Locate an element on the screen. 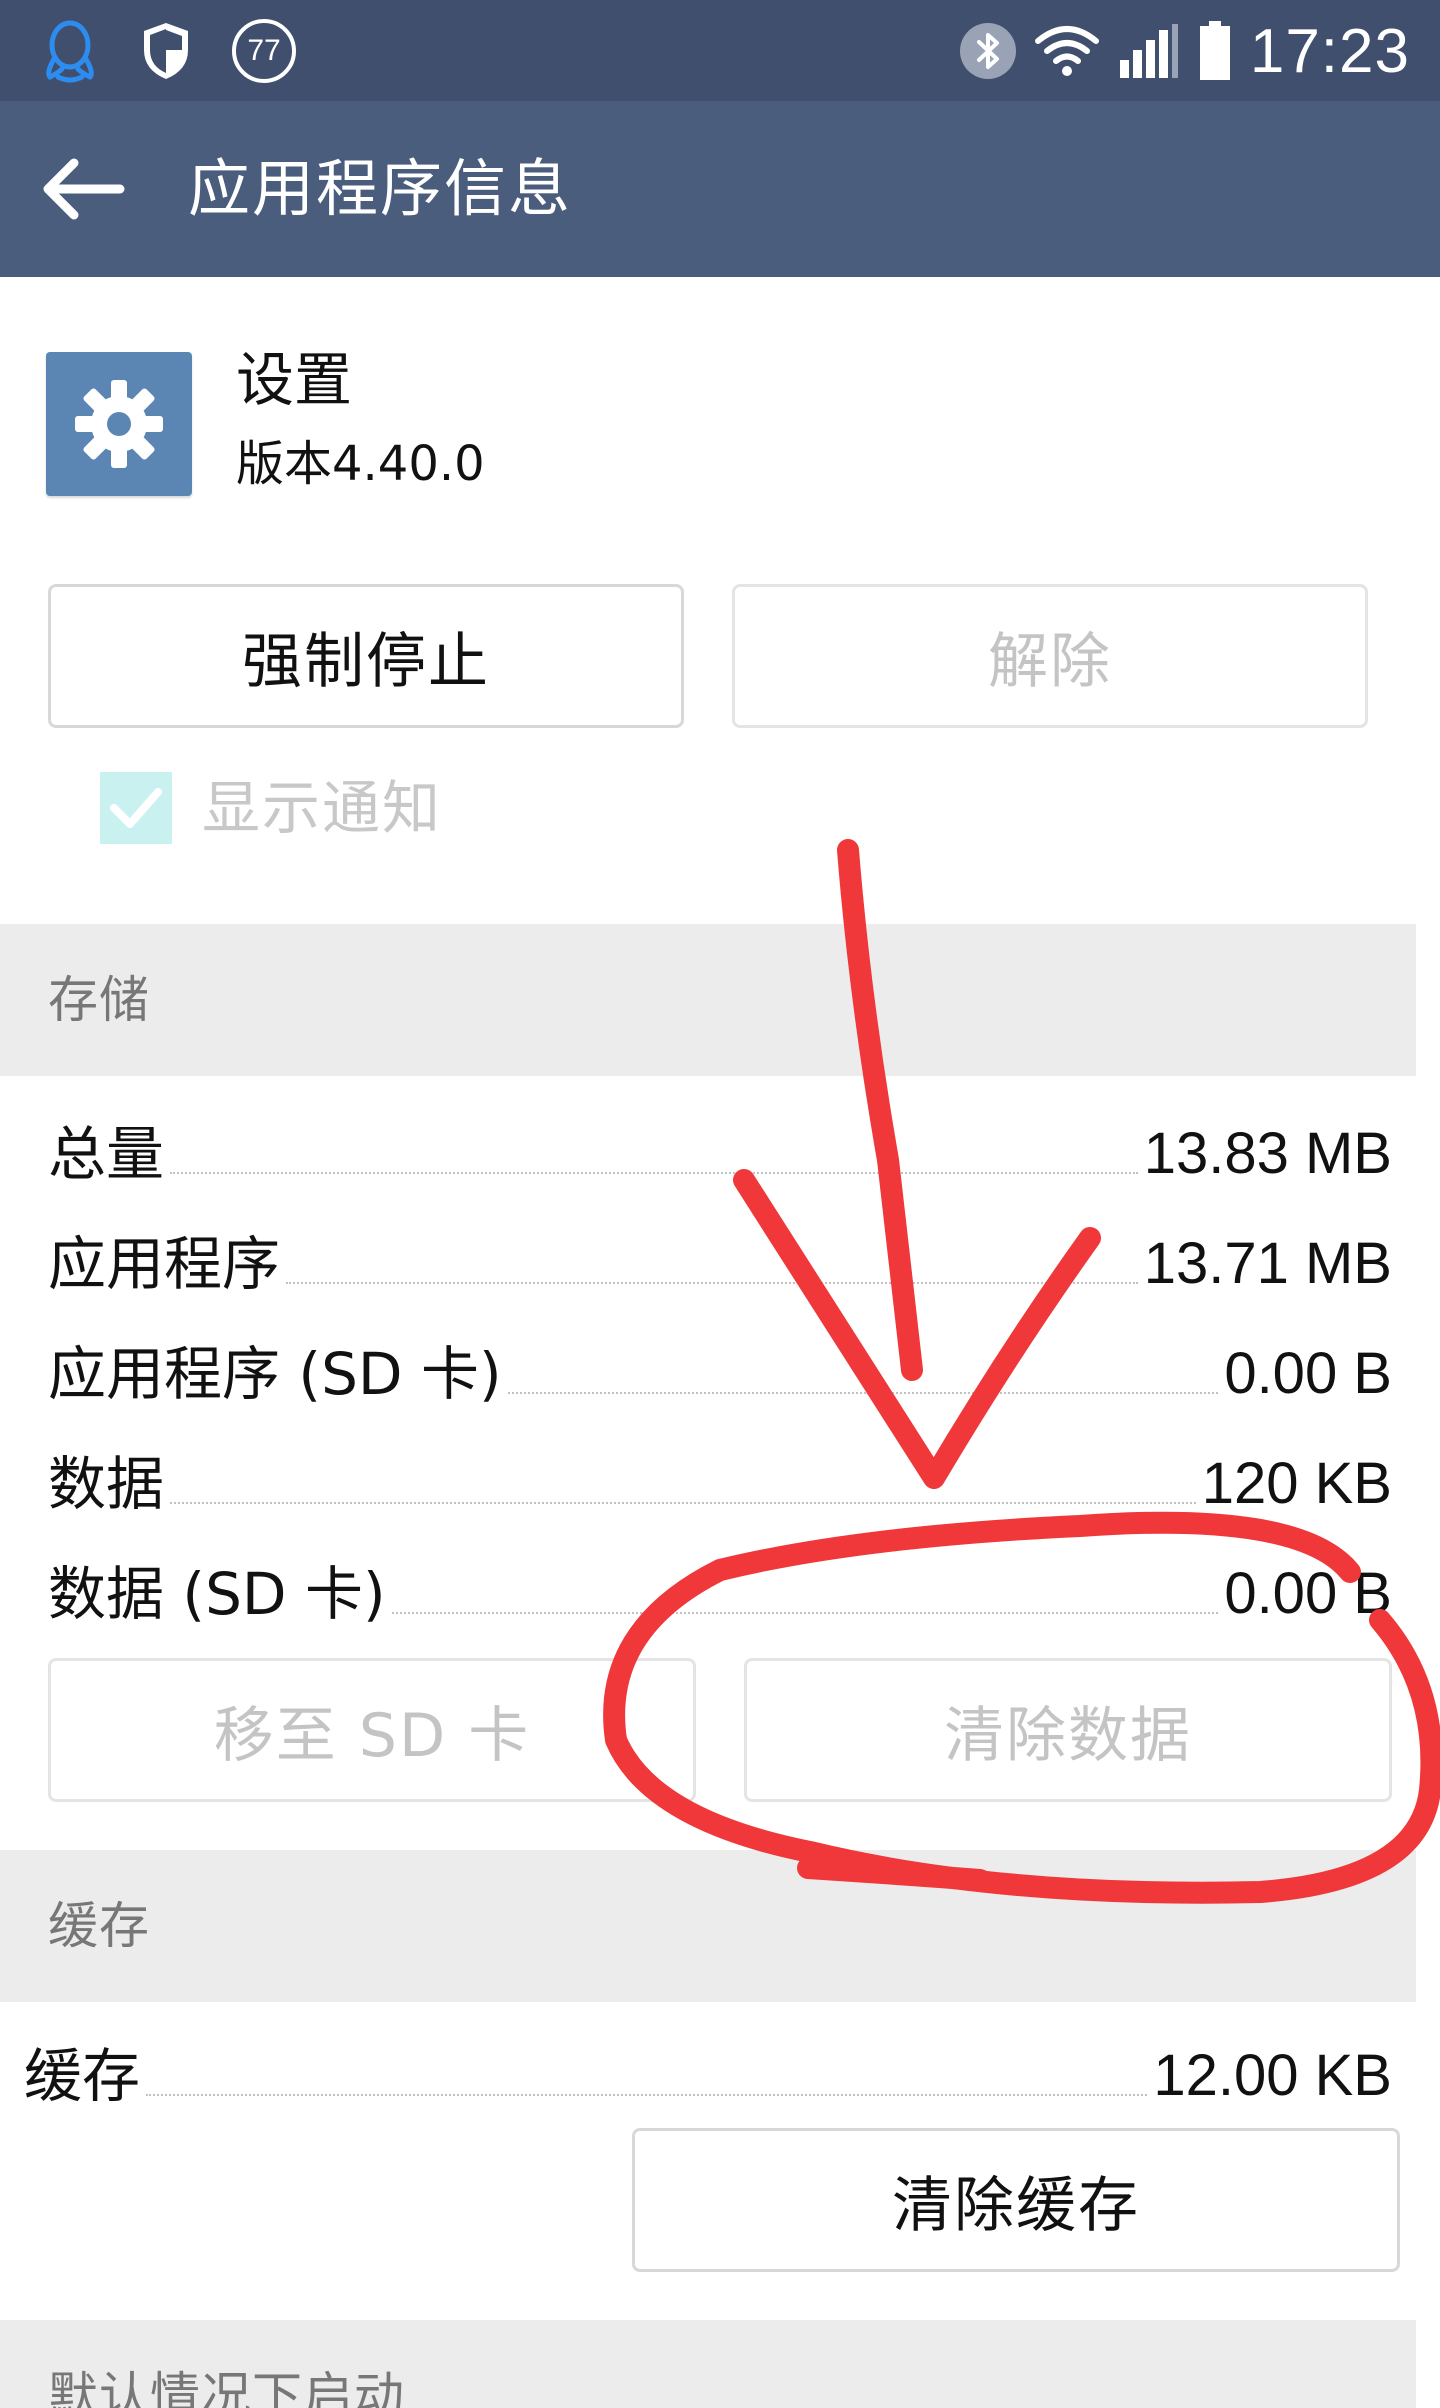 This screenshot has height=2408, width=1440. app-bar: 应用程序信息 is located at coordinates (720, 189).